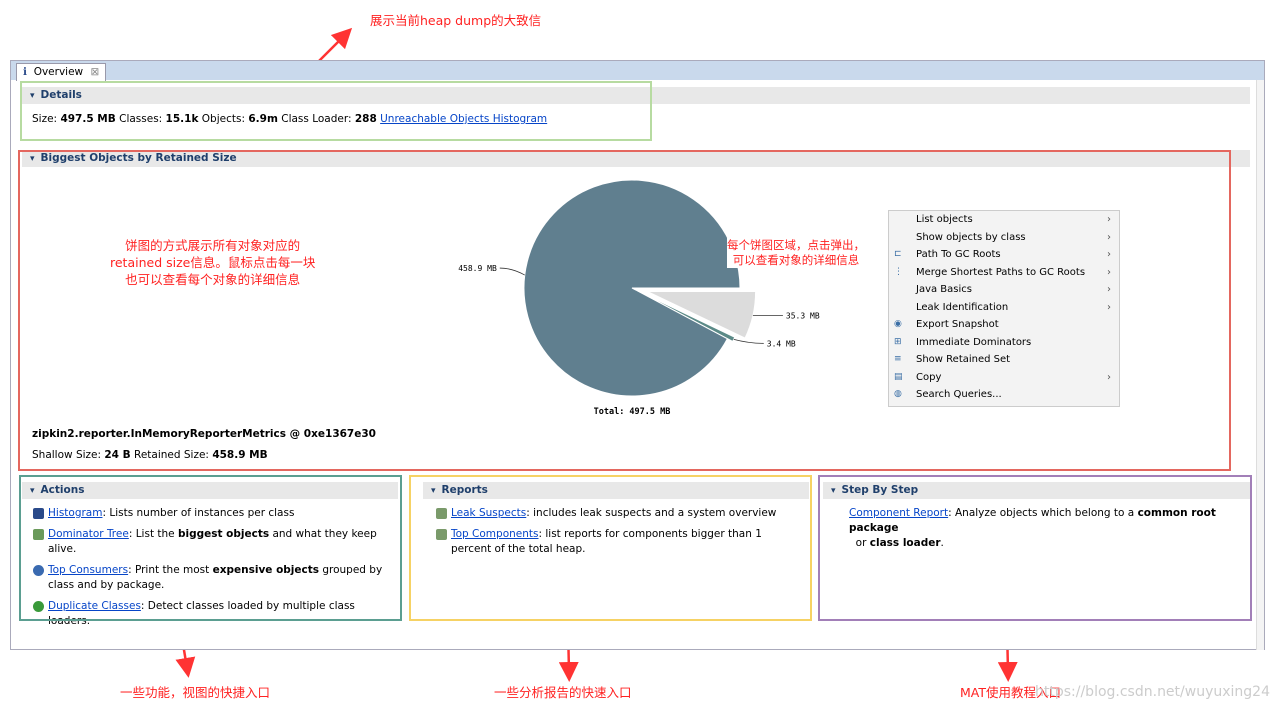 This screenshot has height=712, width=1275. I want to click on watermark: https://blog.csdn.net/wuyuxing24, so click(1152, 692).